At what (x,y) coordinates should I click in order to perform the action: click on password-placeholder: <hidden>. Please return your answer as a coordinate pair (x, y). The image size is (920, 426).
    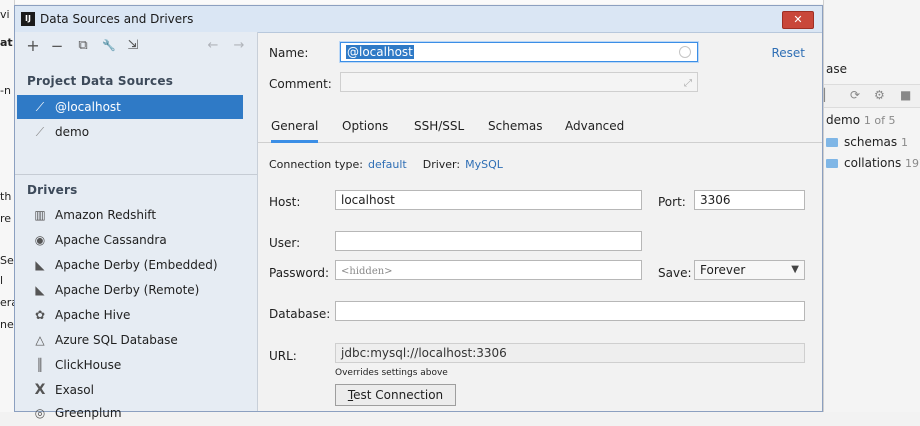
    Looking at the image, I should click on (367, 271).